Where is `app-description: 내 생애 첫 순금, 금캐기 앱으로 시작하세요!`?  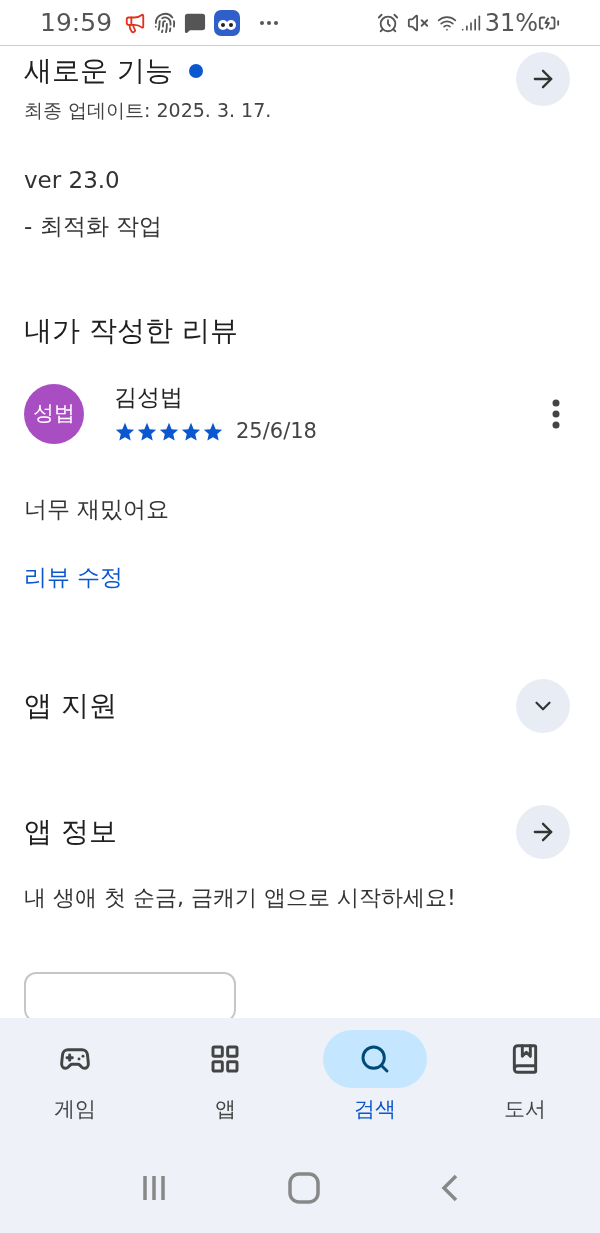
app-description: 내 생애 첫 순금, 금캐기 앱으로 시작하세요! is located at coordinates (240, 897).